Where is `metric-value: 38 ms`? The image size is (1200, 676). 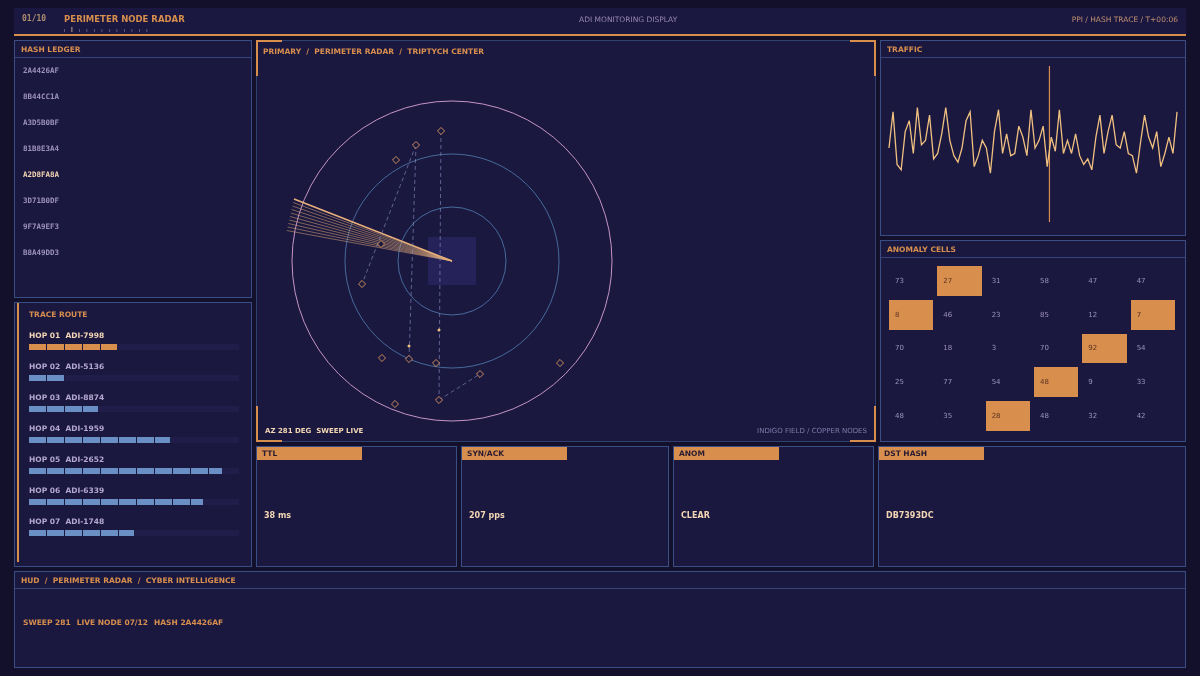
metric-value: 38 ms is located at coordinates (277, 515).